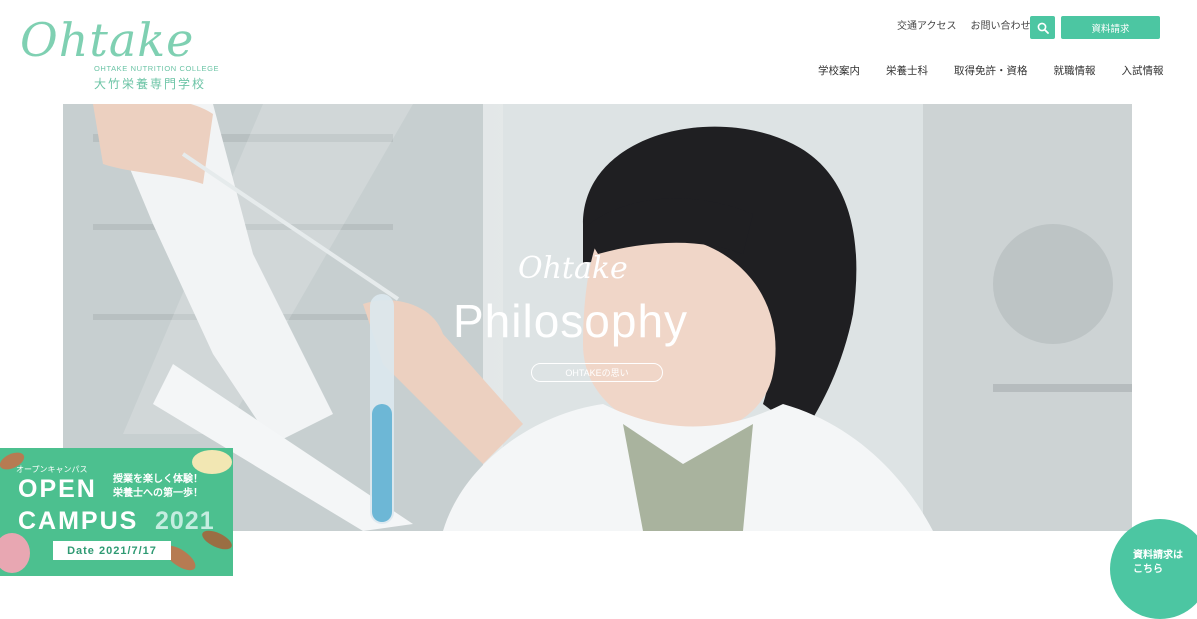 Image resolution: width=1197 pixels, height=619 pixels. I want to click on philosophy-button: OHTAKEの思い, so click(597, 372).